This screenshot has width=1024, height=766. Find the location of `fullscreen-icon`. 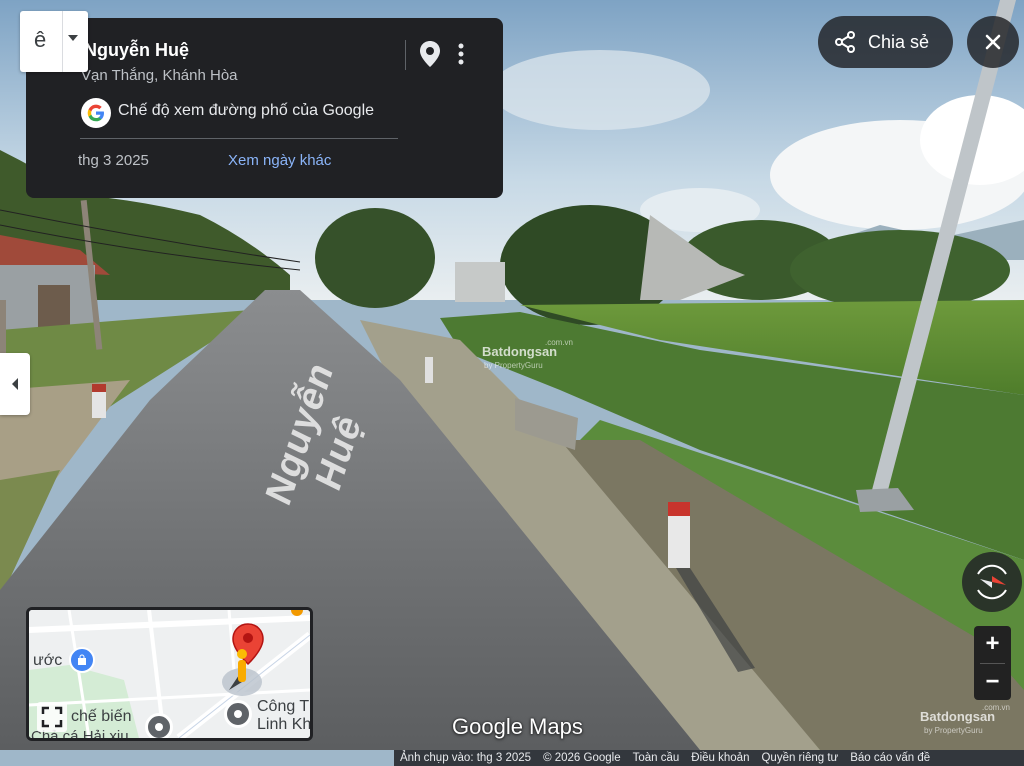

fullscreen-icon is located at coordinates (52, 717).